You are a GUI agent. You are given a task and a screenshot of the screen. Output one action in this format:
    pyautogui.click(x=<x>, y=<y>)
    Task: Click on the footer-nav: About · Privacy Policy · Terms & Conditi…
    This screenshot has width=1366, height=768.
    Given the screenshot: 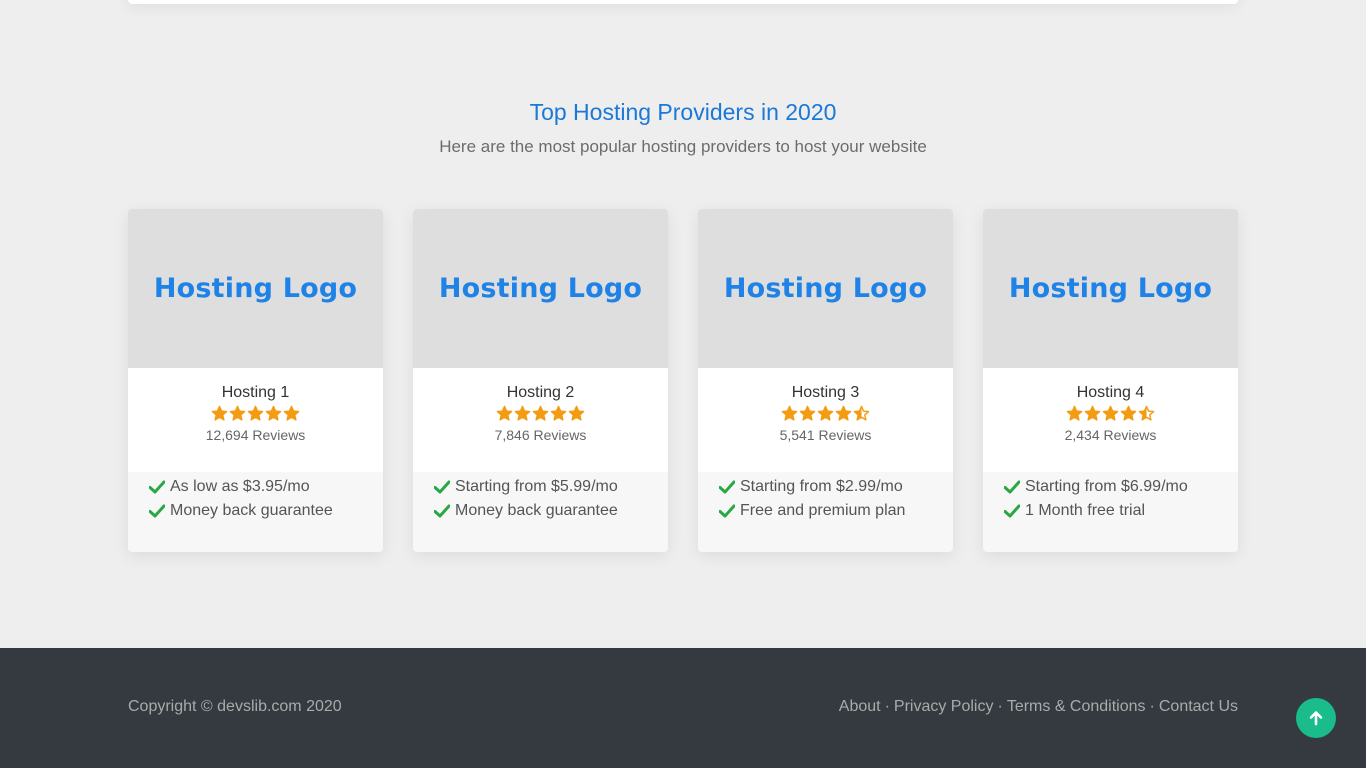 What is the action you would take?
    pyautogui.click(x=1038, y=707)
    